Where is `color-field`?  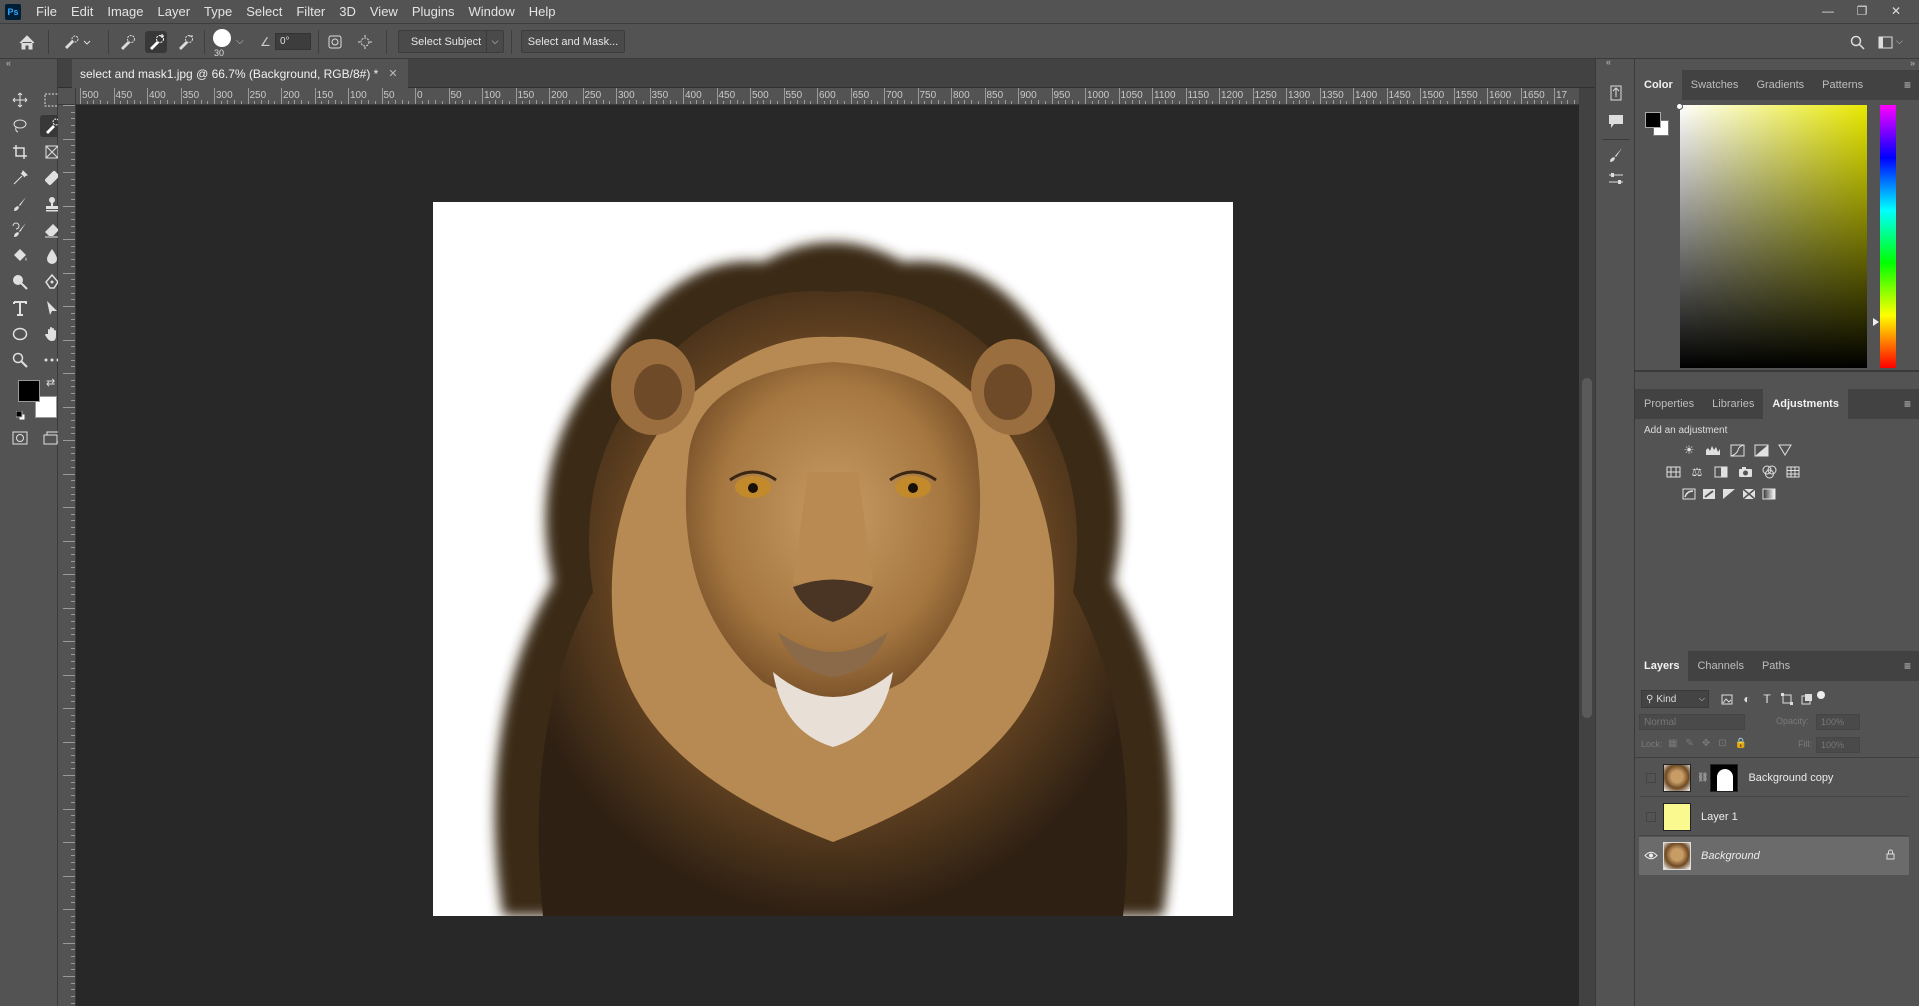 color-field is located at coordinates (1773, 236).